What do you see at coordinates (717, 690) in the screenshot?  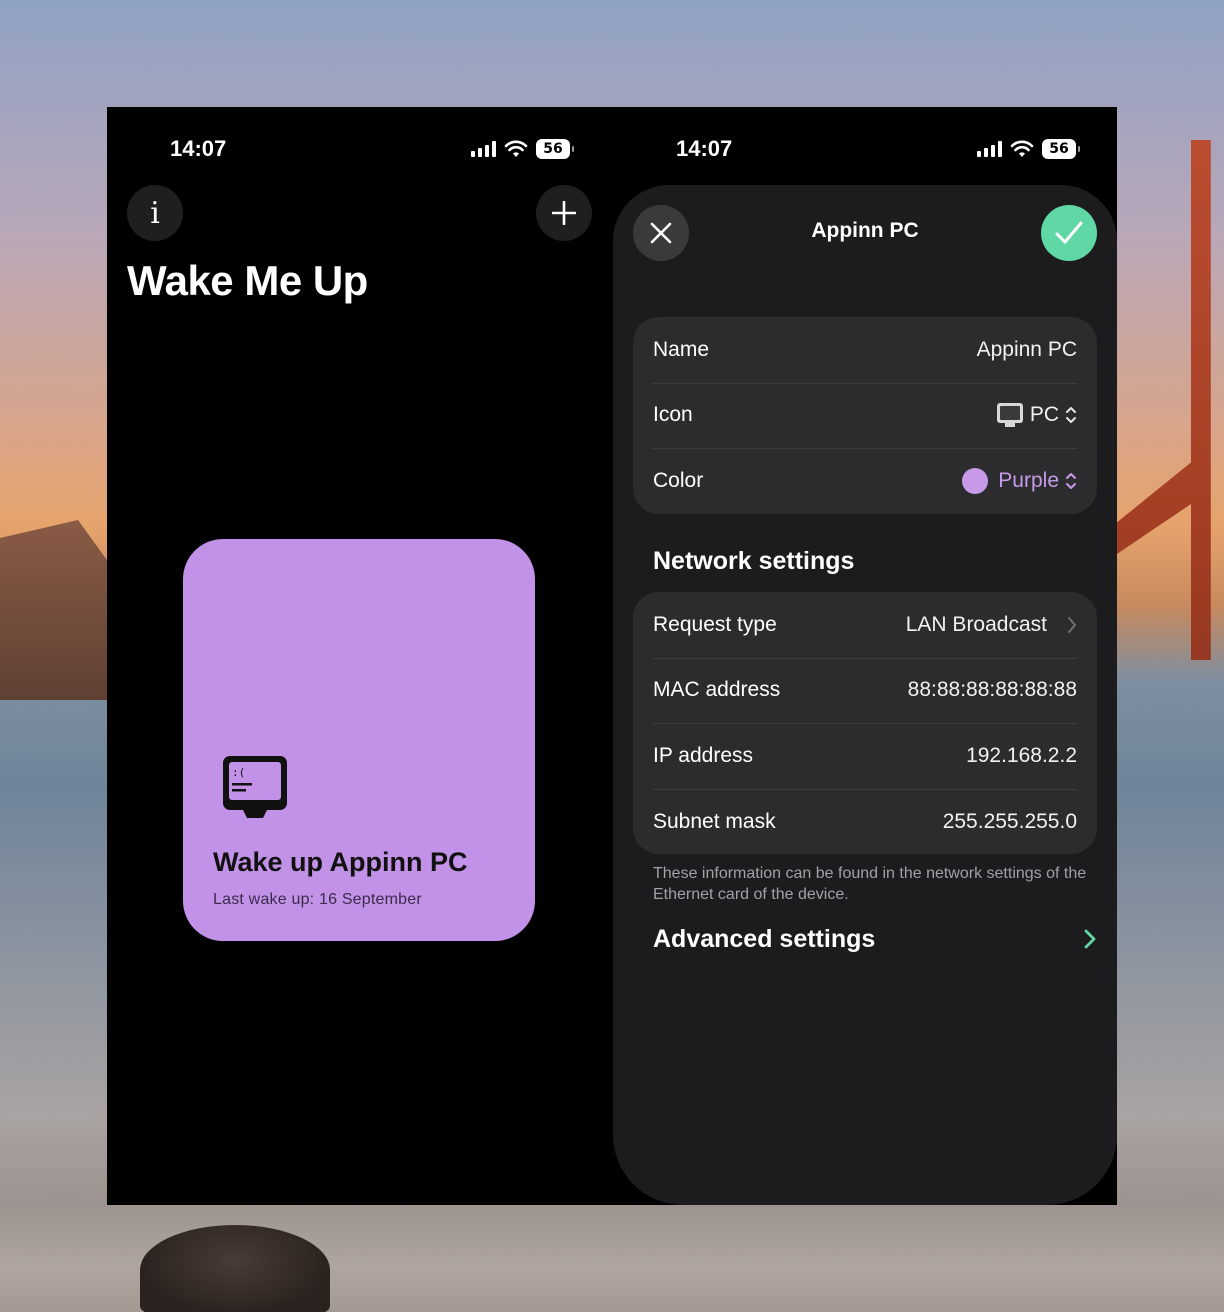 I see `mac-address-label: MAC address` at bounding box center [717, 690].